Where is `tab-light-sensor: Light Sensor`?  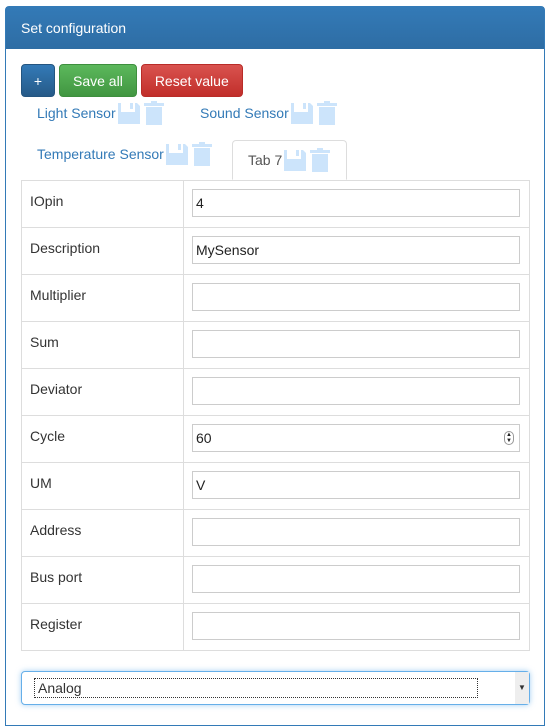 tab-light-sensor: Light Sensor is located at coordinates (101, 113).